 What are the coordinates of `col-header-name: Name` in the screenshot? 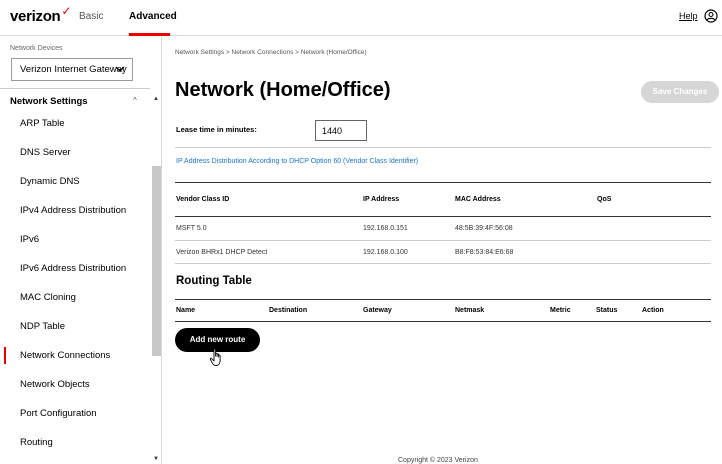 It's located at (186, 310).